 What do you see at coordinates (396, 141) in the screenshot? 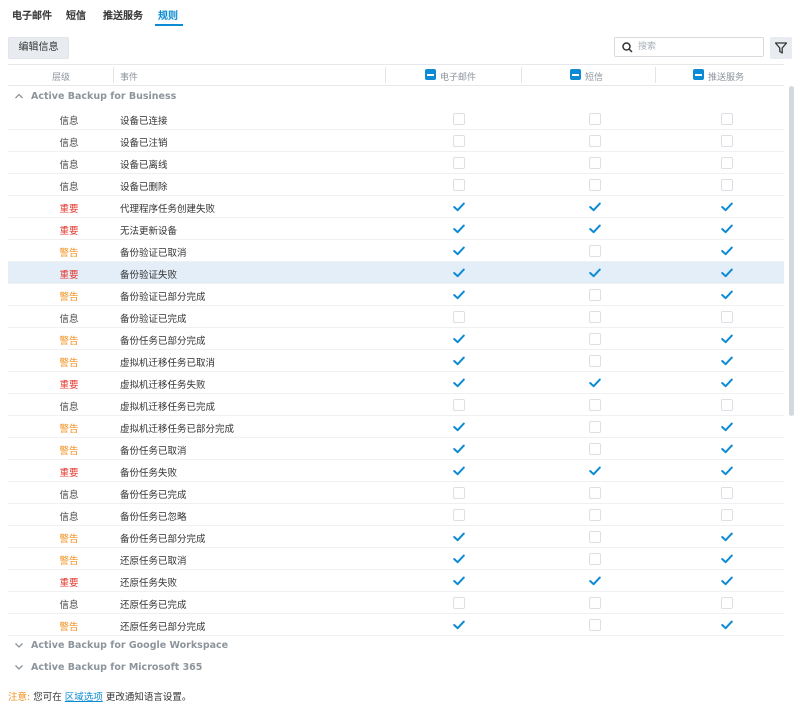
I see `table-row: 信息 设备已注销` at bounding box center [396, 141].